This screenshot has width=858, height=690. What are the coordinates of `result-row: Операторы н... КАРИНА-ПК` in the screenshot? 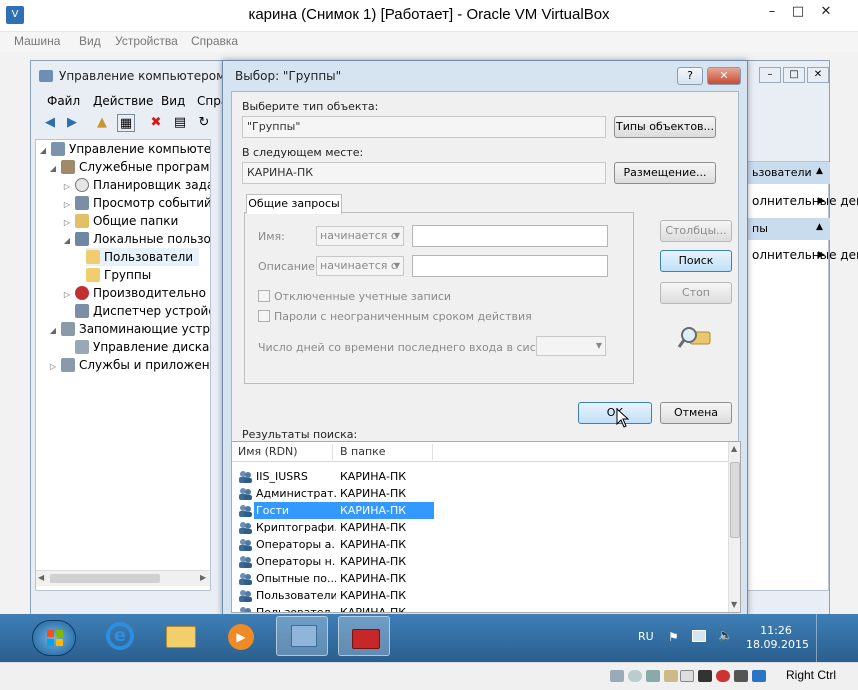 It's located at (480, 561).